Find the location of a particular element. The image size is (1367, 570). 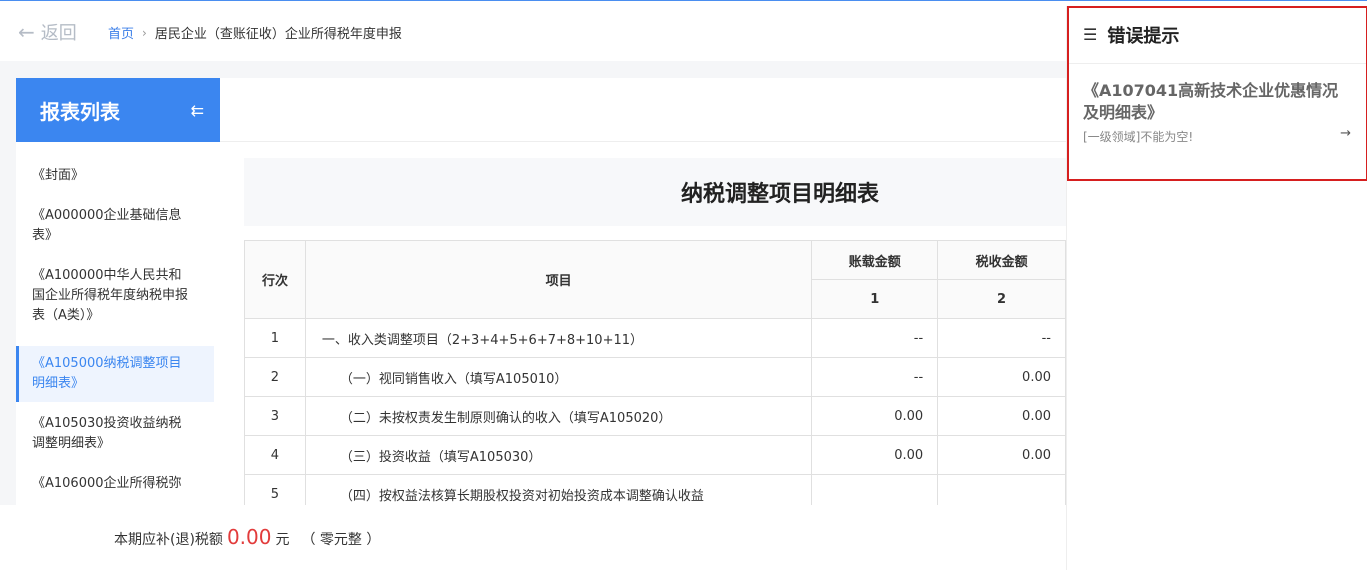

row-book-amount is located at coordinates (875, 491).